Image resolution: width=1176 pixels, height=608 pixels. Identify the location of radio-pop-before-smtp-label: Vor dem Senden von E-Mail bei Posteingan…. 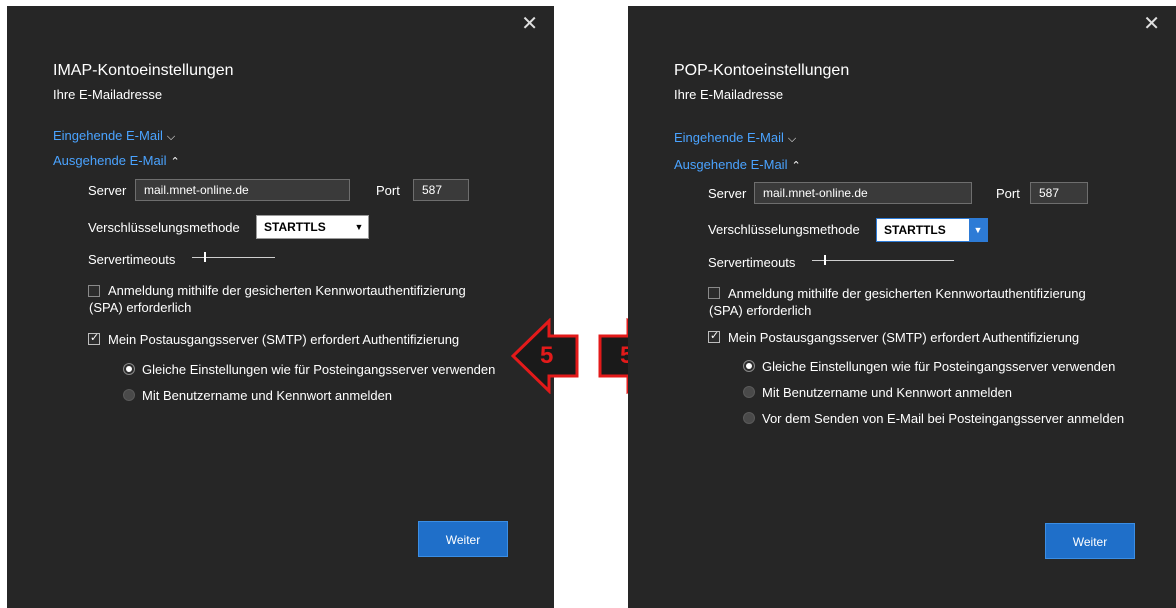
(943, 418).